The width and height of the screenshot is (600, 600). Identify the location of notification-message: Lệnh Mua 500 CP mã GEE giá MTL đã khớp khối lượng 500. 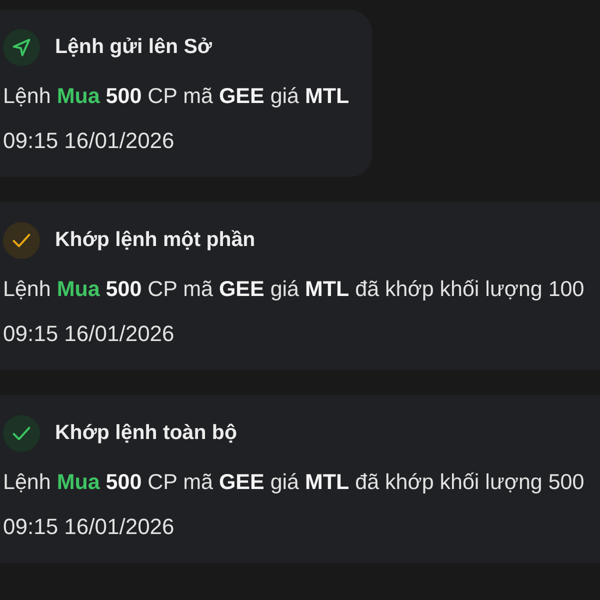
(293, 482).